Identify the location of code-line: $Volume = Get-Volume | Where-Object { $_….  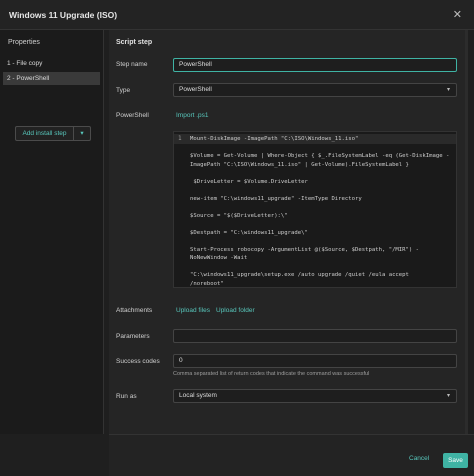
(320, 156).